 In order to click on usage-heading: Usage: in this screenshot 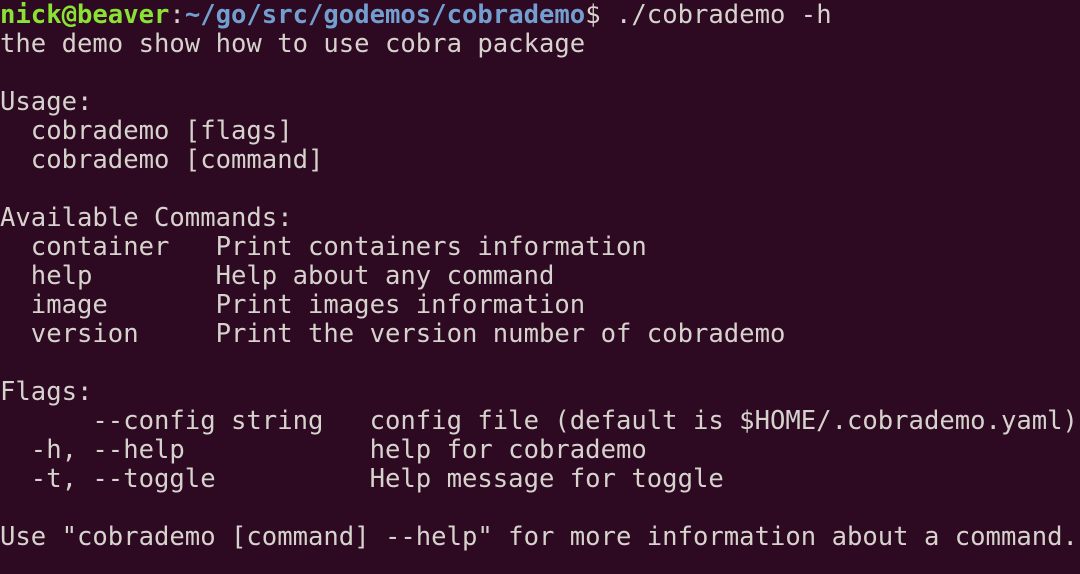, I will do `click(46, 102)`.